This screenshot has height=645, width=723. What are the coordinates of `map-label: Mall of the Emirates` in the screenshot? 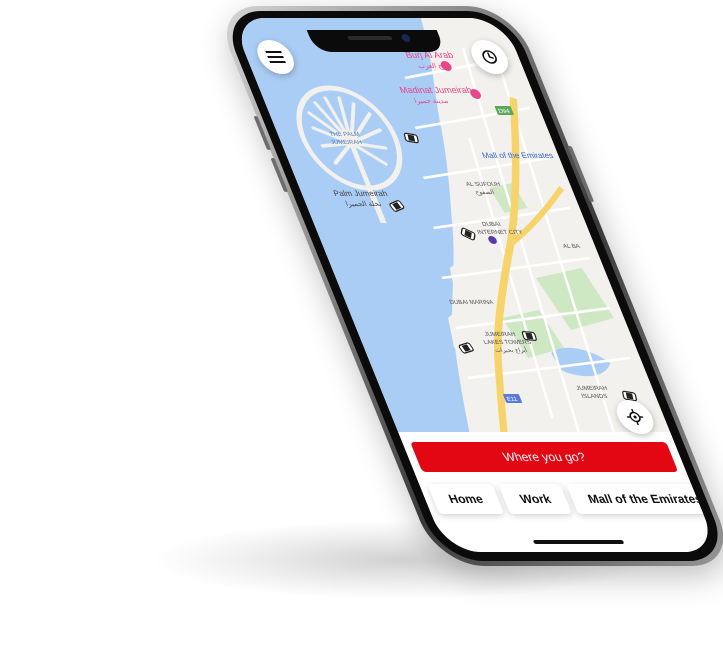 It's located at (517, 155).